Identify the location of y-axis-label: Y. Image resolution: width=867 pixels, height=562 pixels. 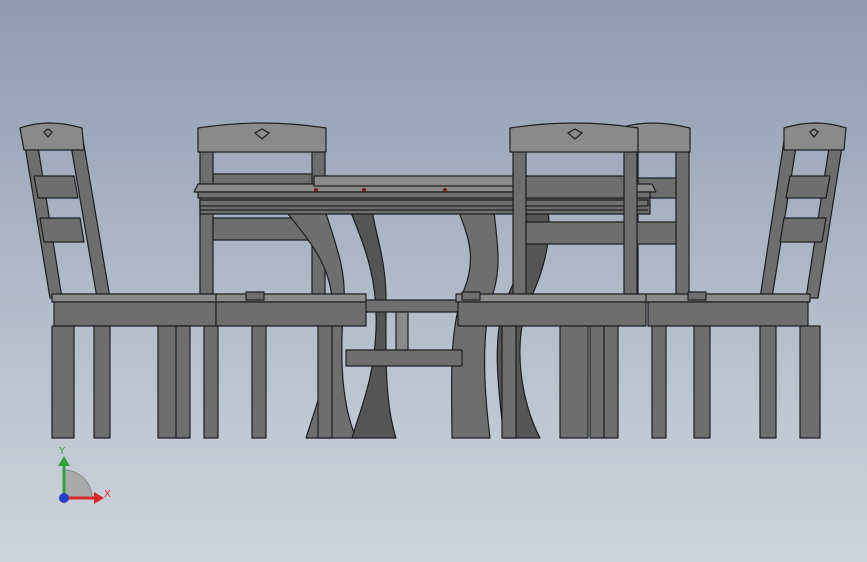
(62, 451).